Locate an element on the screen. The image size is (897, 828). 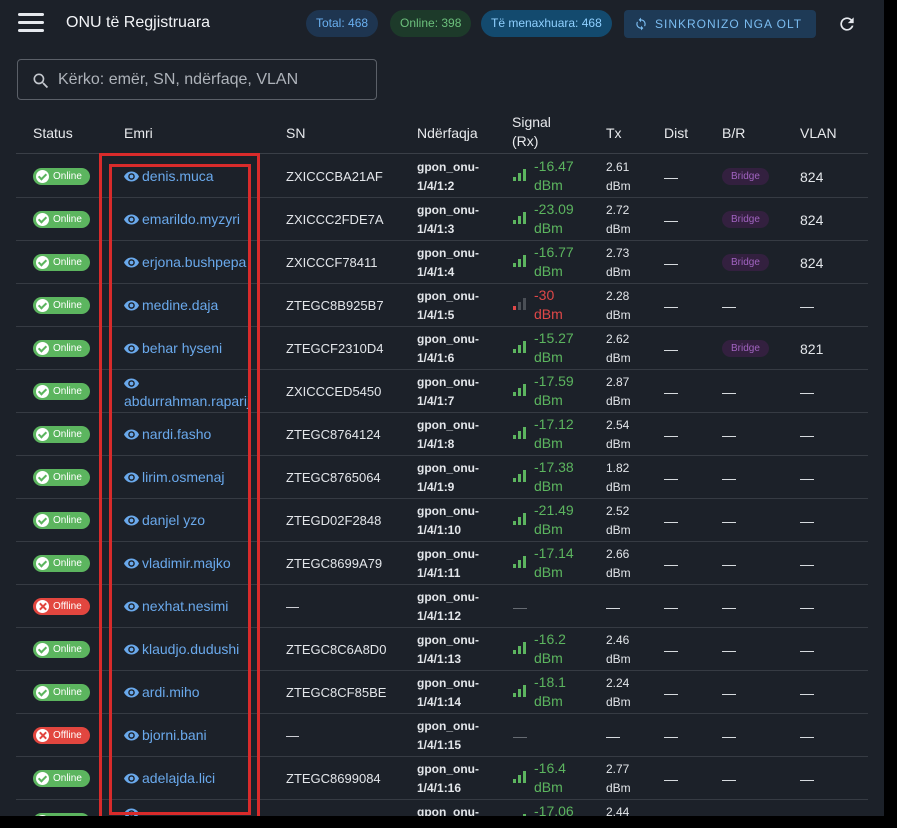
onu-name-link: ardi.miho is located at coordinates (189, 692).